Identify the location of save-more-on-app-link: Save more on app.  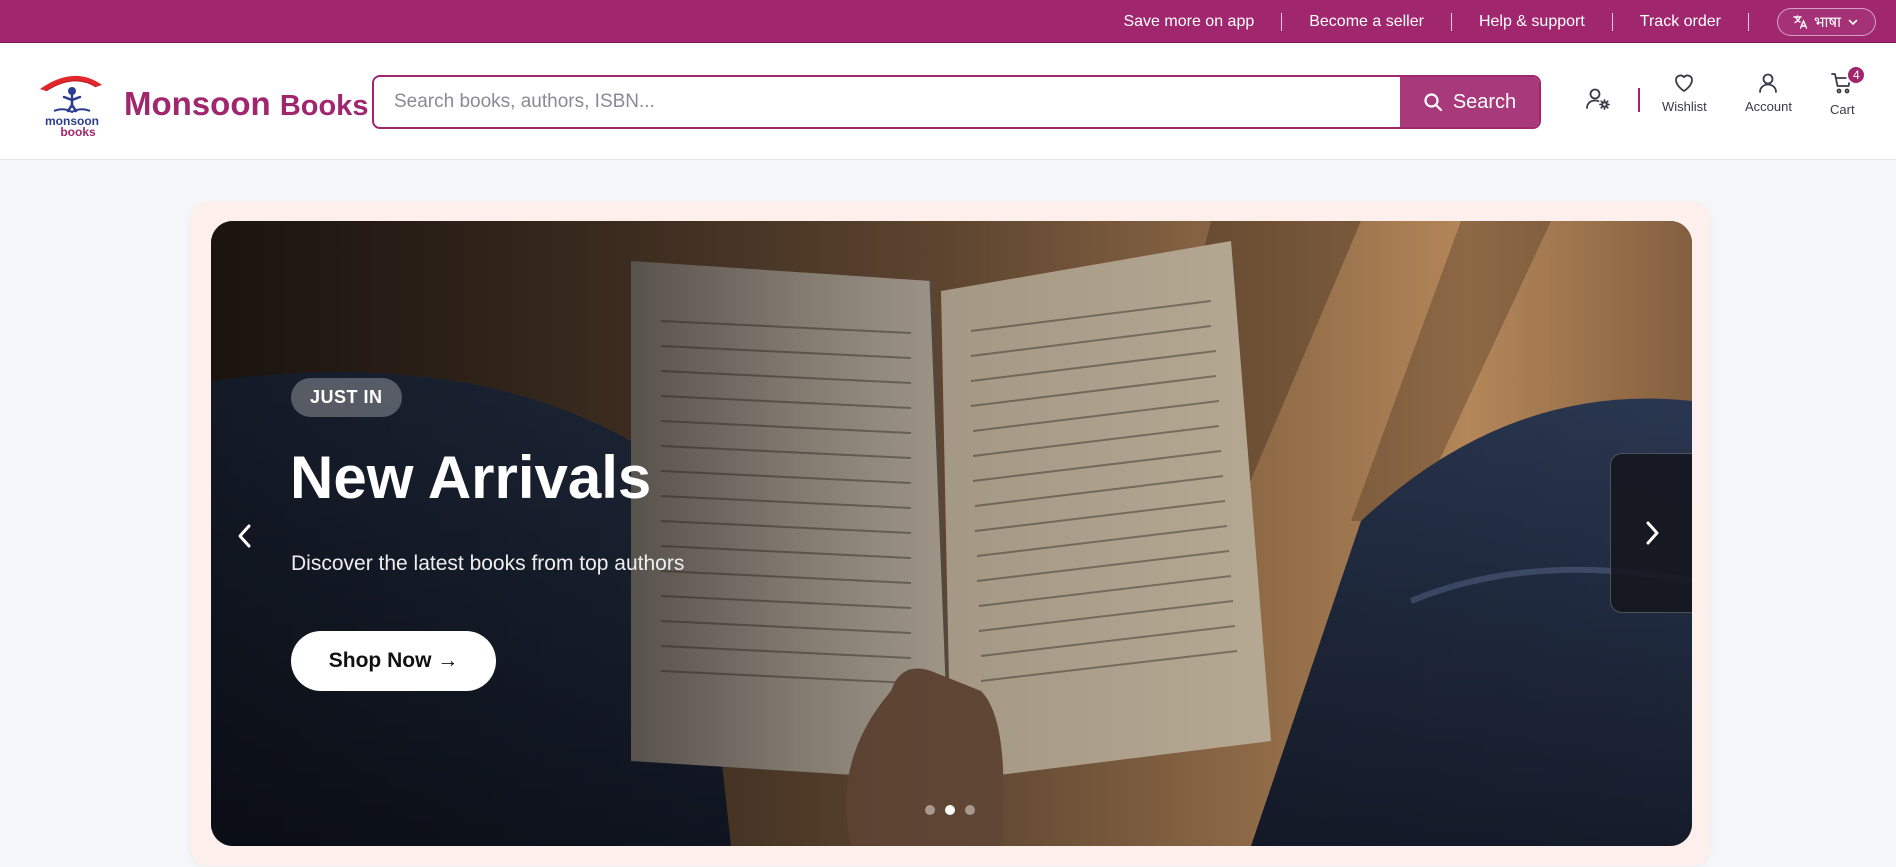
(1188, 22).